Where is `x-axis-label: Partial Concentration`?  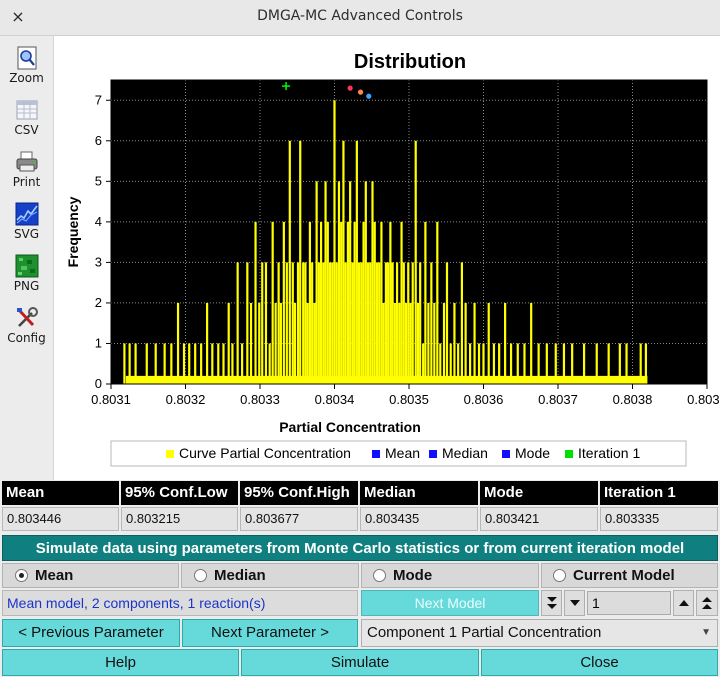 x-axis-label: Partial Concentration is located at coordinates (350, 427).